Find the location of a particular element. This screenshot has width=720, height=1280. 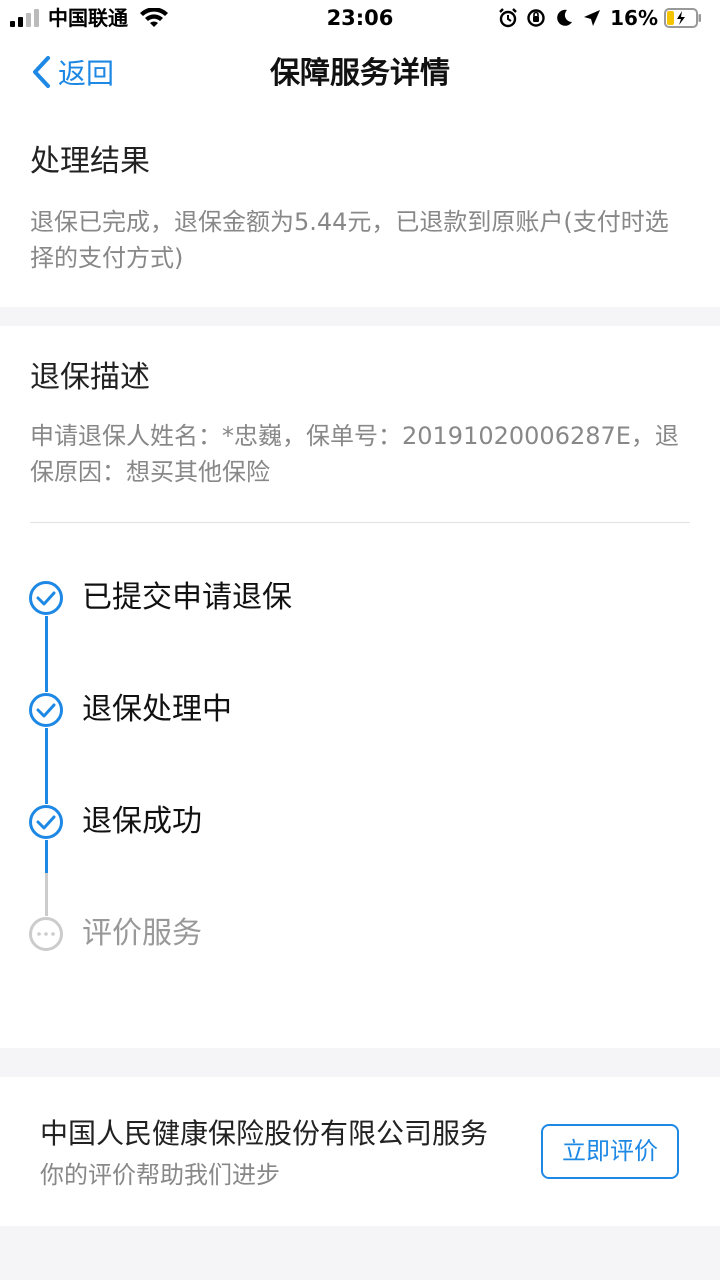

result-title: 处理结果 is located at coordinates (90, 161).